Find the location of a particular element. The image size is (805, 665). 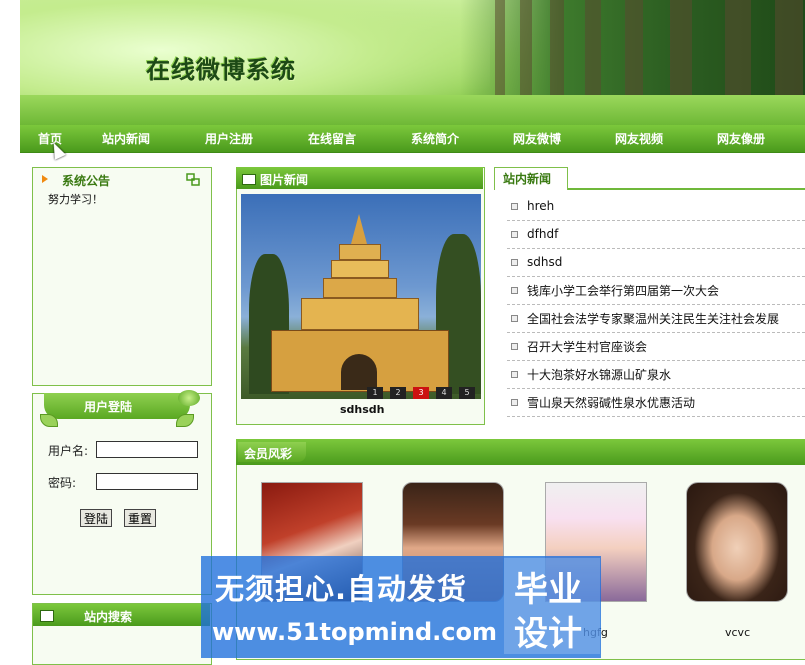

nav-item-register: 用户注册 is located at coordinates (229, 138).